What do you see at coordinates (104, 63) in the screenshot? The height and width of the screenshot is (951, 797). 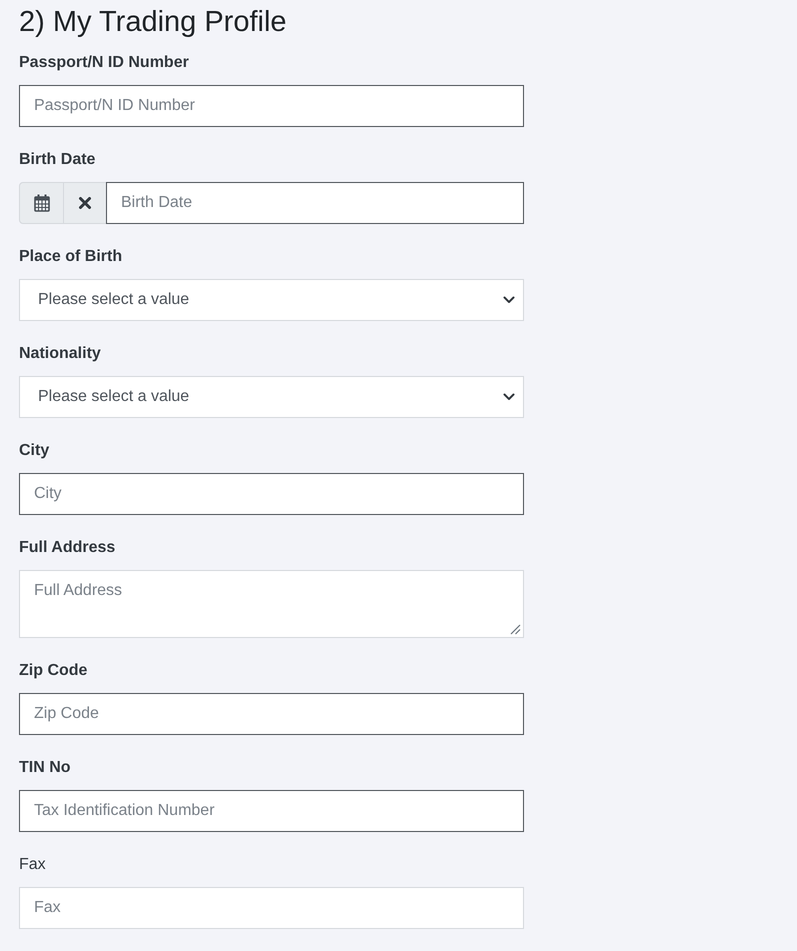 I see `field-label: Passport/N ID Number` at bounding box center [104, 63].